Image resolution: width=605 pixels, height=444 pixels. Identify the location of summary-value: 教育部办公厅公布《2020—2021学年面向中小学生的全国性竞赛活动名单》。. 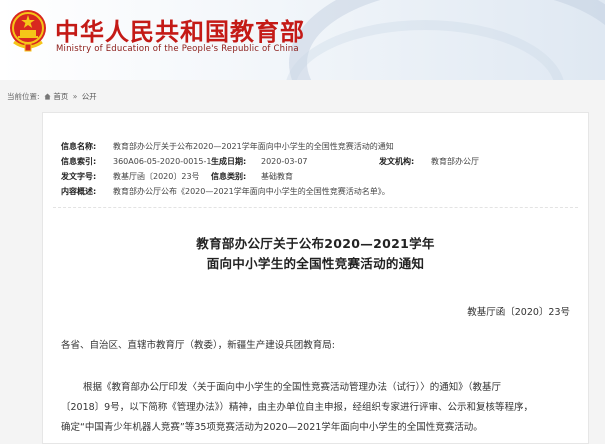
(251, 191).